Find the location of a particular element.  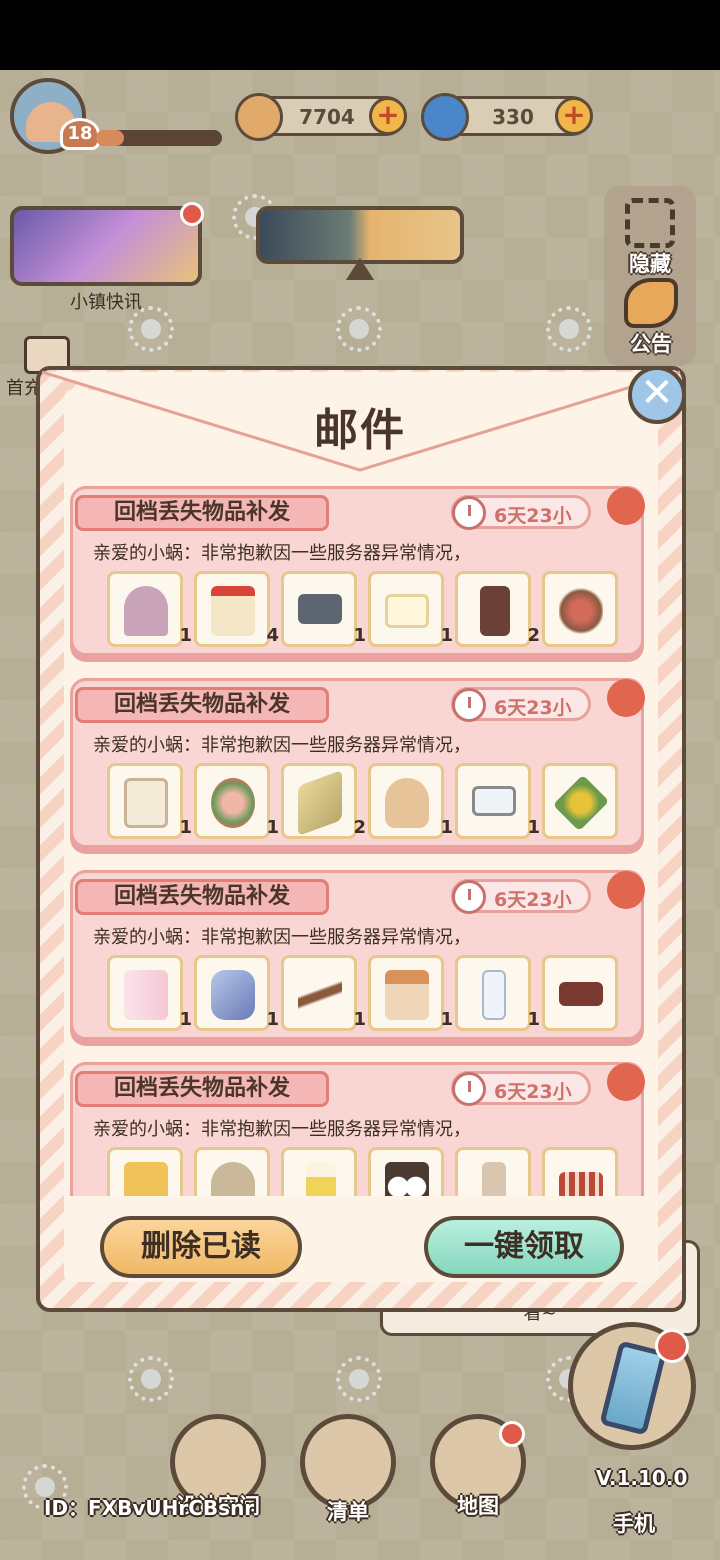

checklist-label: 清单 is located at coordinates (348, 1512).